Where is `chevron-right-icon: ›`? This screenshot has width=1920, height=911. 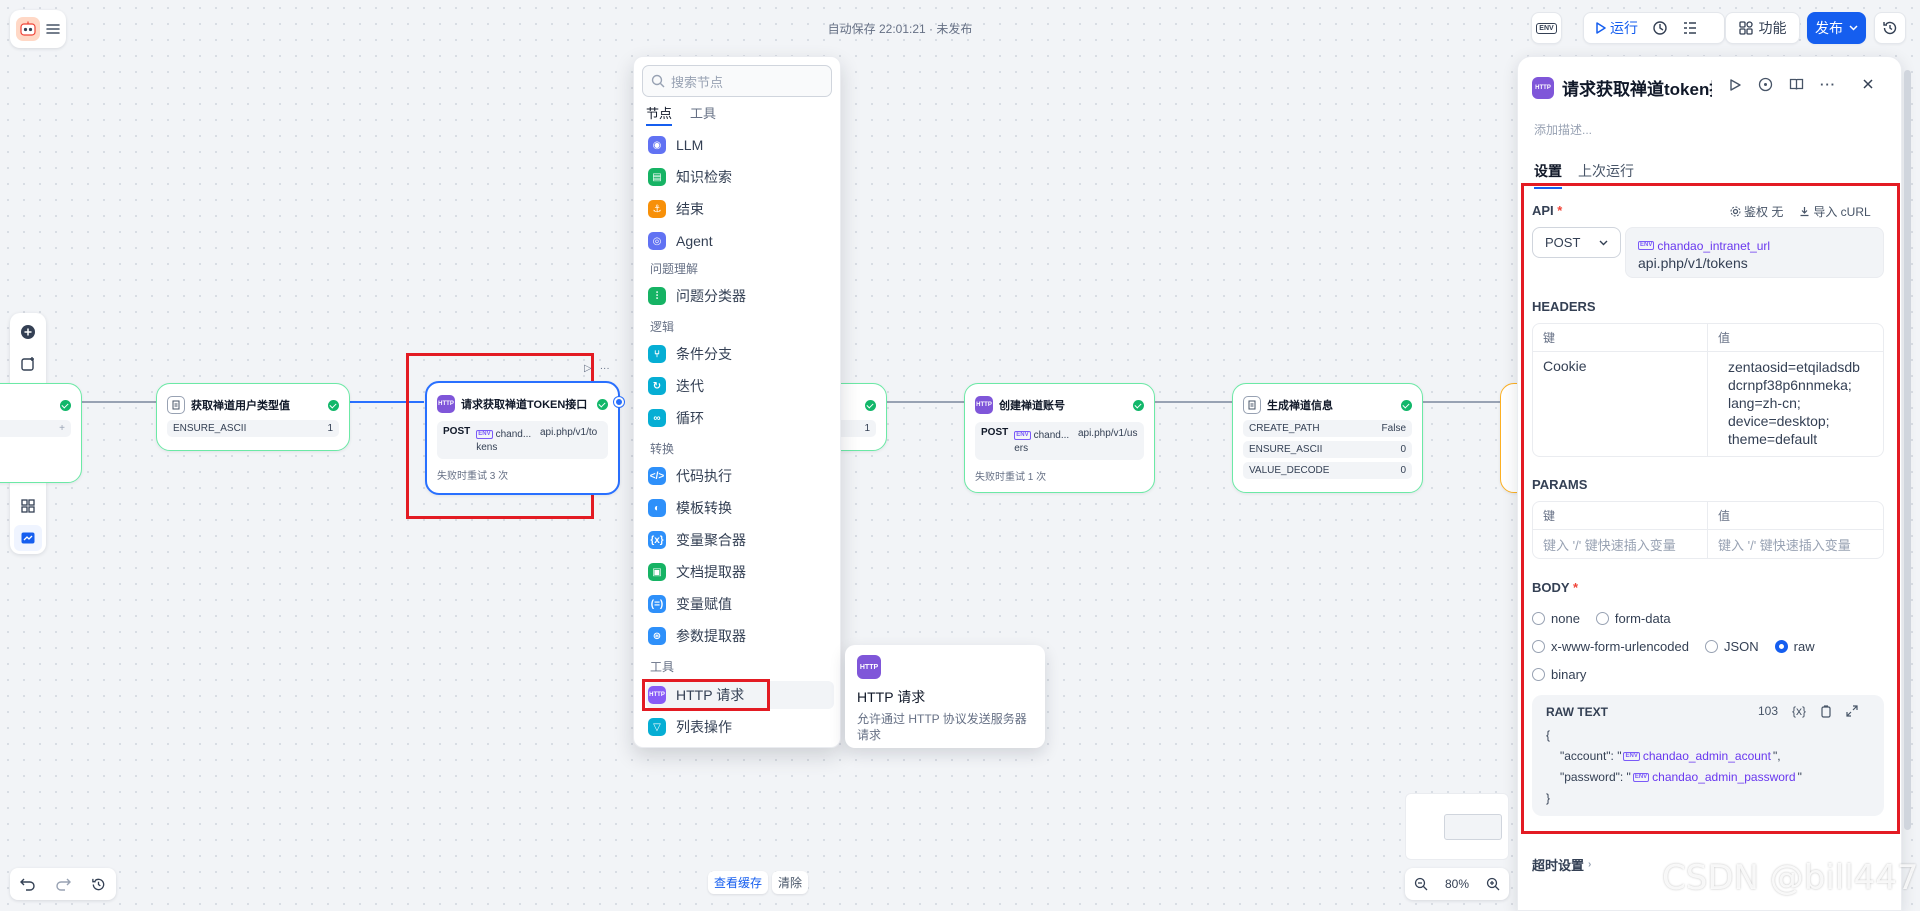
chevron-right-icon: › is located at coordinates (1590, 864).